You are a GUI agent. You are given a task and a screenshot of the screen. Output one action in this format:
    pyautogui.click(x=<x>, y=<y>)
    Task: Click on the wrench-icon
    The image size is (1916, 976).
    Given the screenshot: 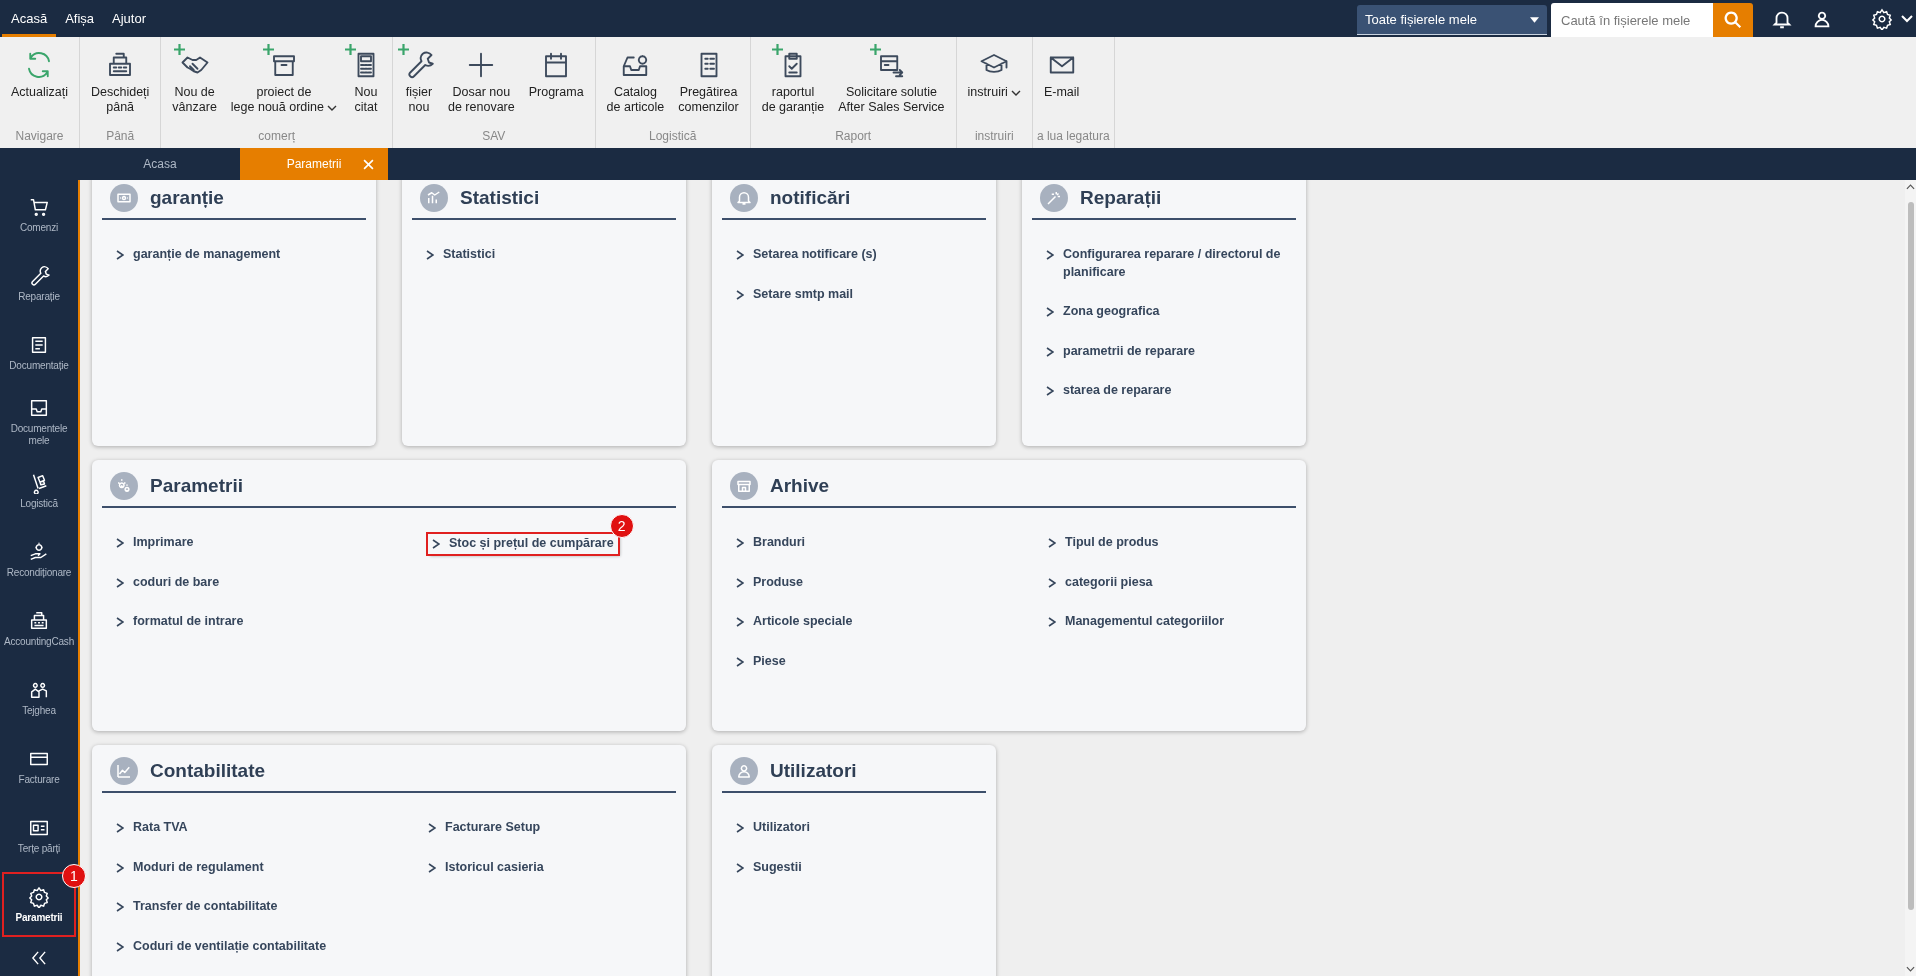 What is the action you would take?
    pyautogui.click(x=39, y=275)
    